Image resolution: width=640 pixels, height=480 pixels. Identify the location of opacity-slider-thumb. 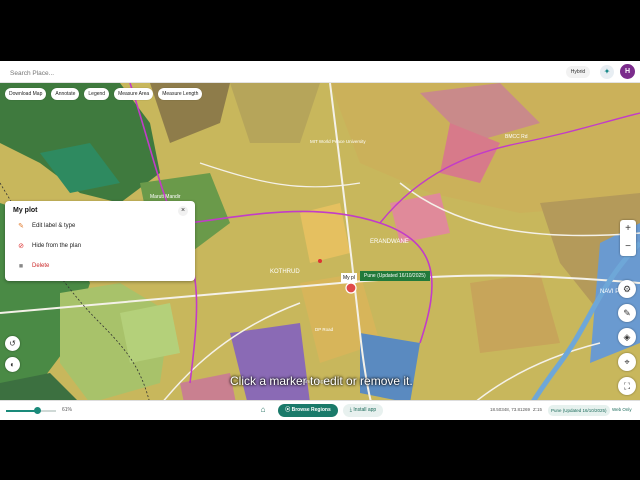
(37, 410).